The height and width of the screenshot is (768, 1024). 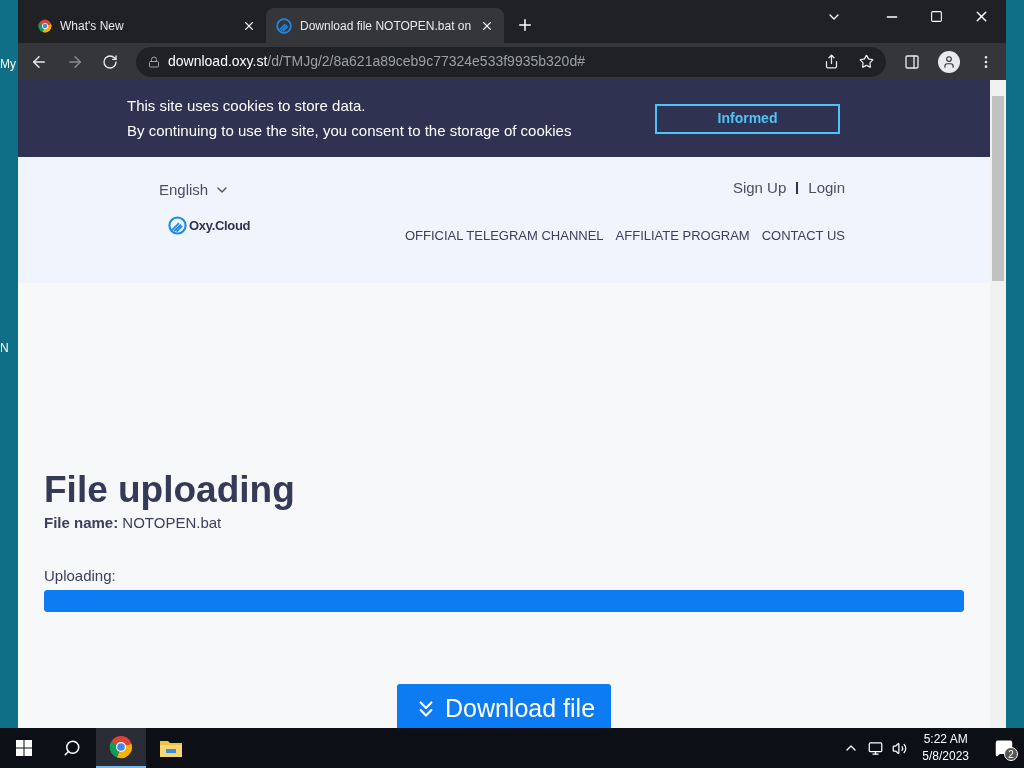 I want to click on folder-icon, so click(x=171, y=748).